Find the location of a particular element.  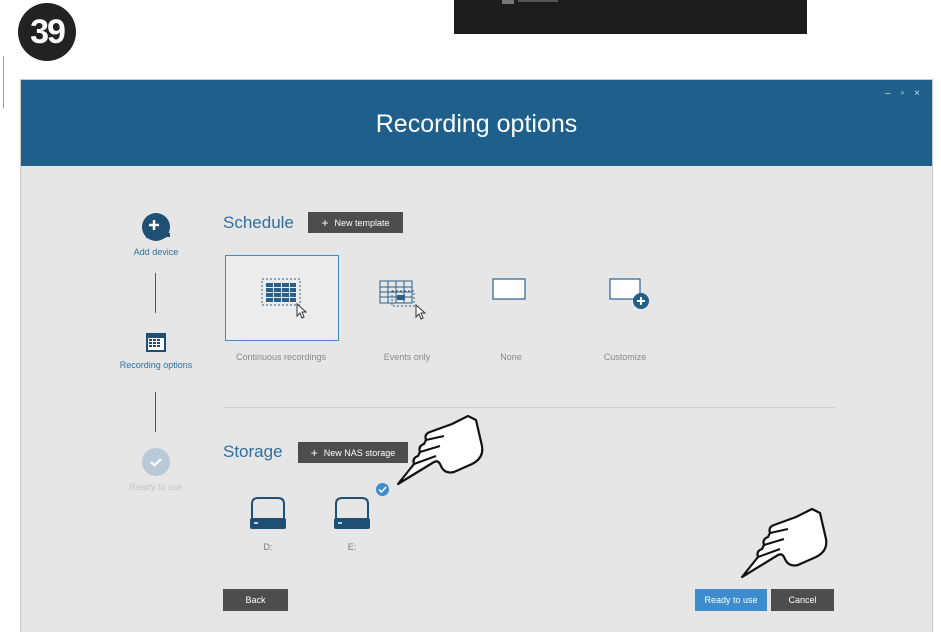

cancel-button: Cancel is located at coordinates (802, 600).